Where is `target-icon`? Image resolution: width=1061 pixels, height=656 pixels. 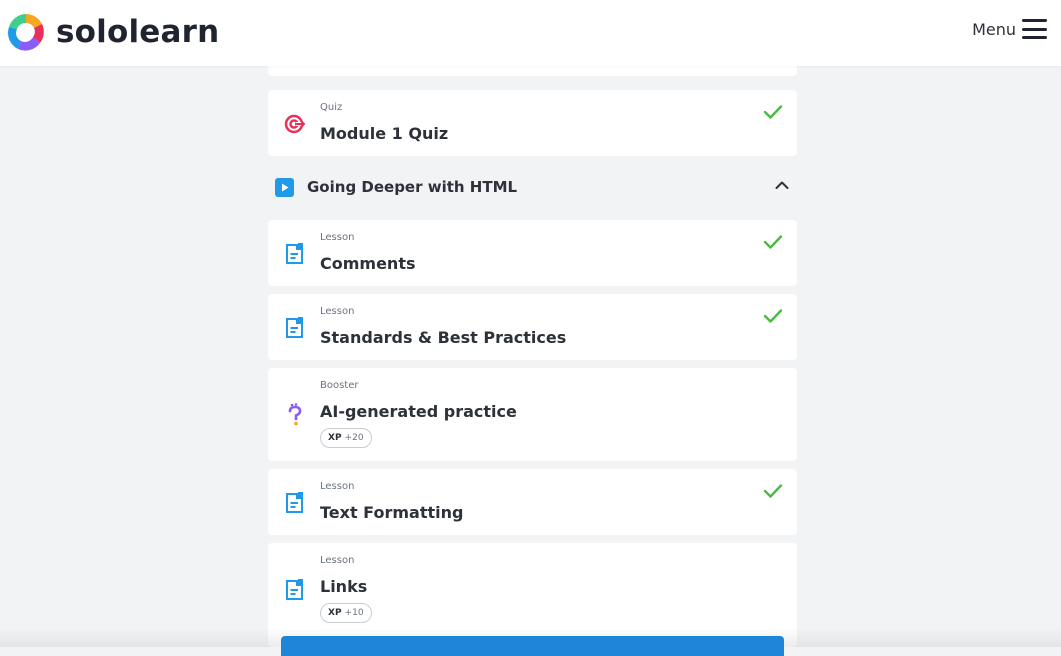
target-icon is located at coordinates (295, 124).